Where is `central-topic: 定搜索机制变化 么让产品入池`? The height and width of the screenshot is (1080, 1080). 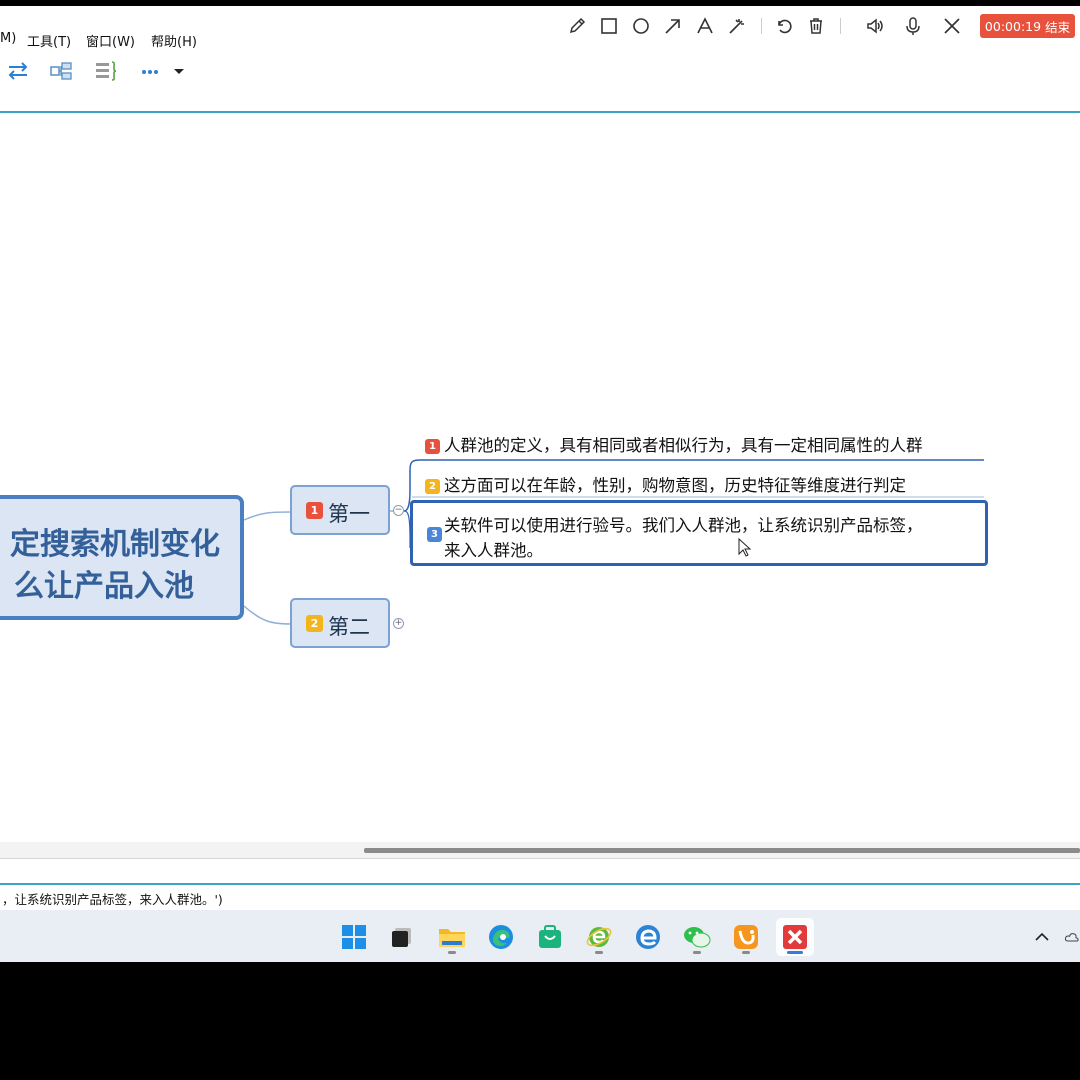
central-topic: 定搜索机制变化 么让产品入池 is located at coordinates (122, 557).